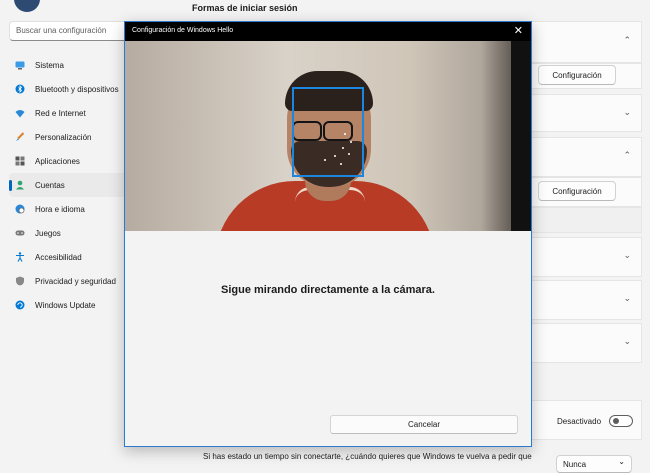 This screenshot has width=650, height=473. I want to click on sidebar-item-accesibilidad: Accesibilidad, so click(70, 257).